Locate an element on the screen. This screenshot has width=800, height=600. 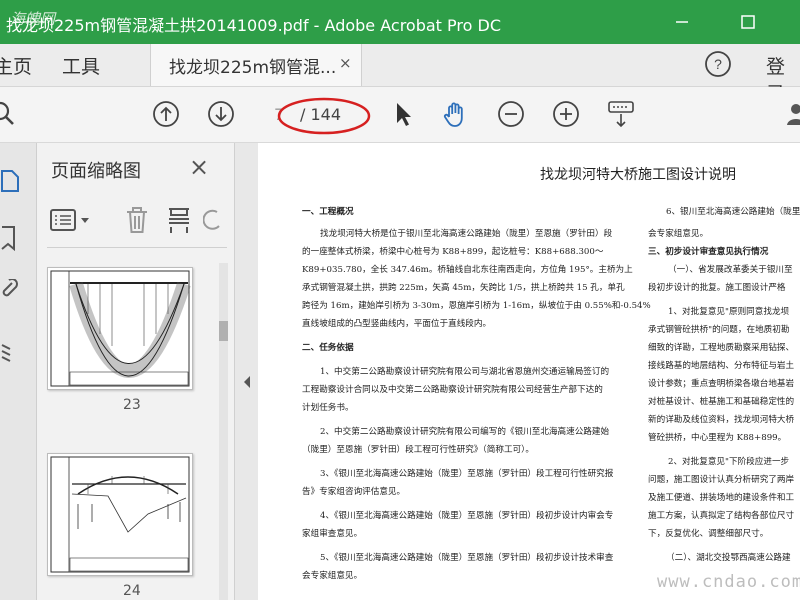
toolbar: 7 / 144 is located at coordinates (400, 115).